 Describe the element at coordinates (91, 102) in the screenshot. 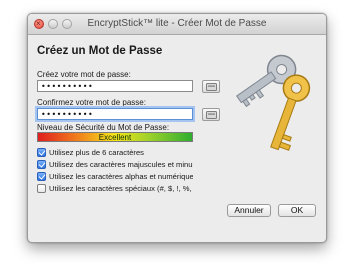

I see `confirm-label: Confirmez votre mot de passe:` at that location.